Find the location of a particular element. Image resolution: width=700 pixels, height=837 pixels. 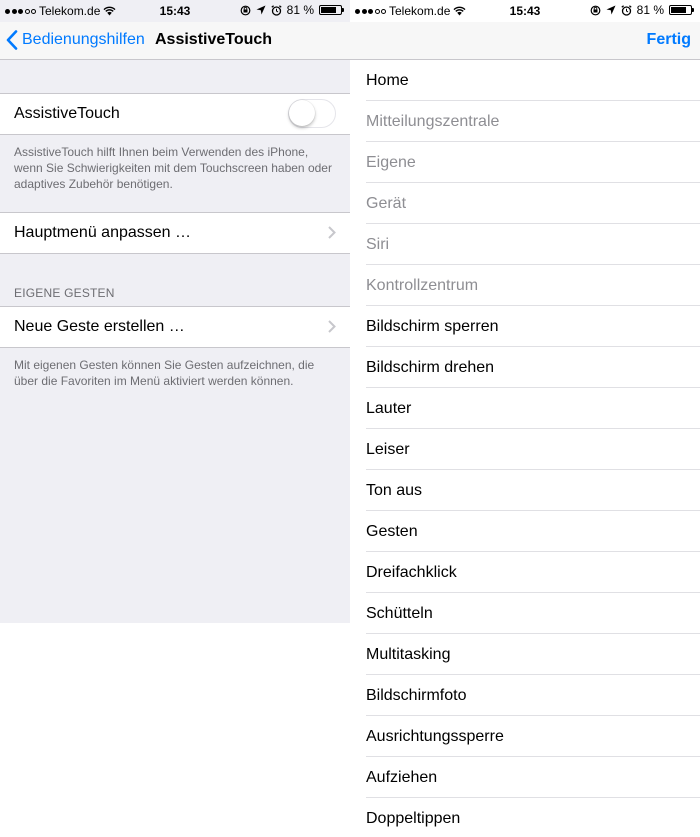

back-button: Bedienungshilfen is located at coordinates (75, 40).